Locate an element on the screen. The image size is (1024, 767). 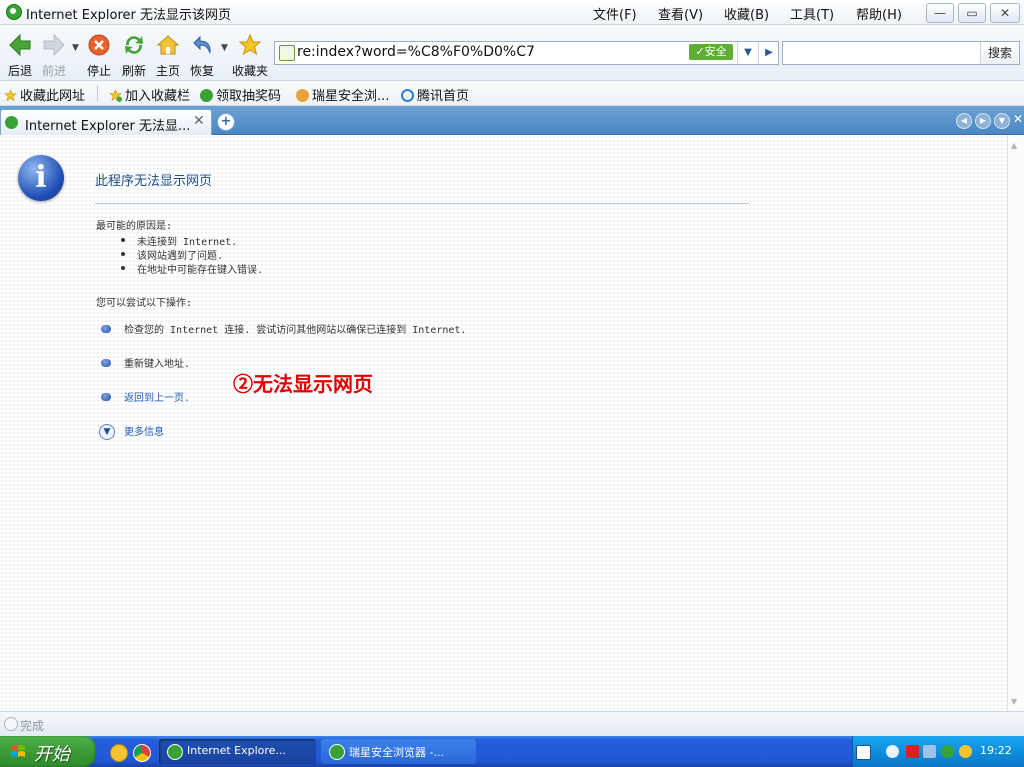
undo-icon is located at coordinates (202, 44).